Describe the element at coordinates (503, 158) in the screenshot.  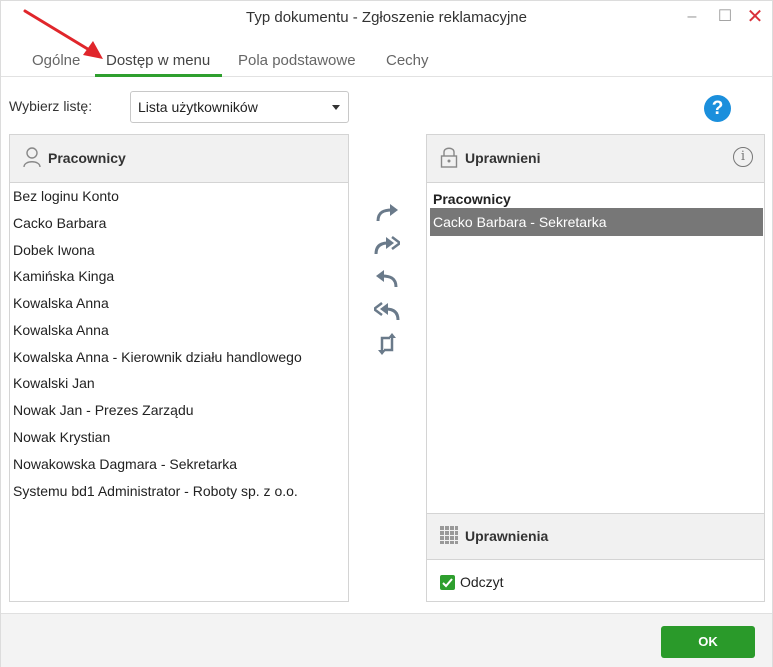
I see `authorized-panel-title: Uprawnieni` at that location.